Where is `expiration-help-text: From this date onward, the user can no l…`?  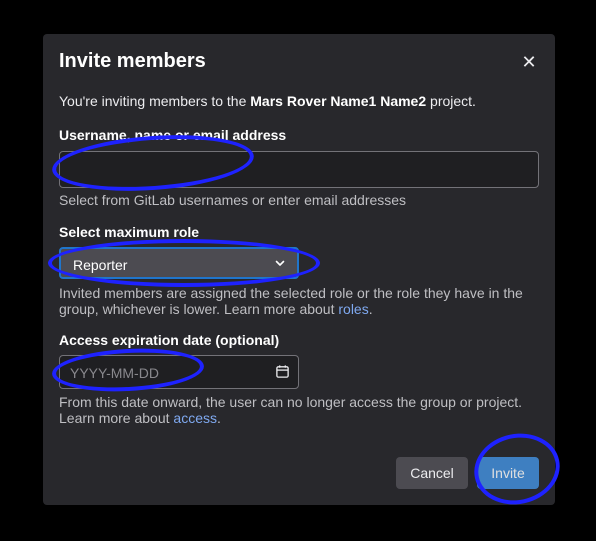
expiration-help-text: From this date onward, the user can no l… is located at coordinates (291, 410).